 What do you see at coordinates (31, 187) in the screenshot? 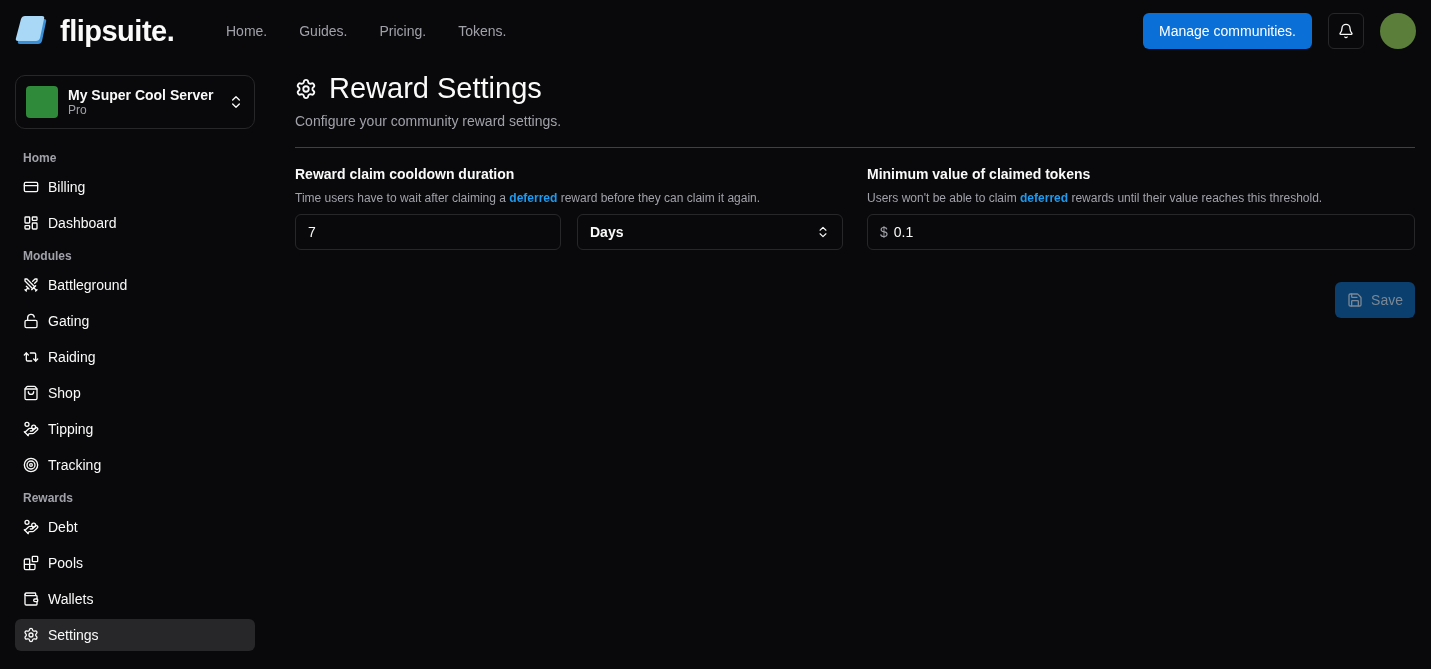
I see `card-icon` at bounding box center [31, 187].